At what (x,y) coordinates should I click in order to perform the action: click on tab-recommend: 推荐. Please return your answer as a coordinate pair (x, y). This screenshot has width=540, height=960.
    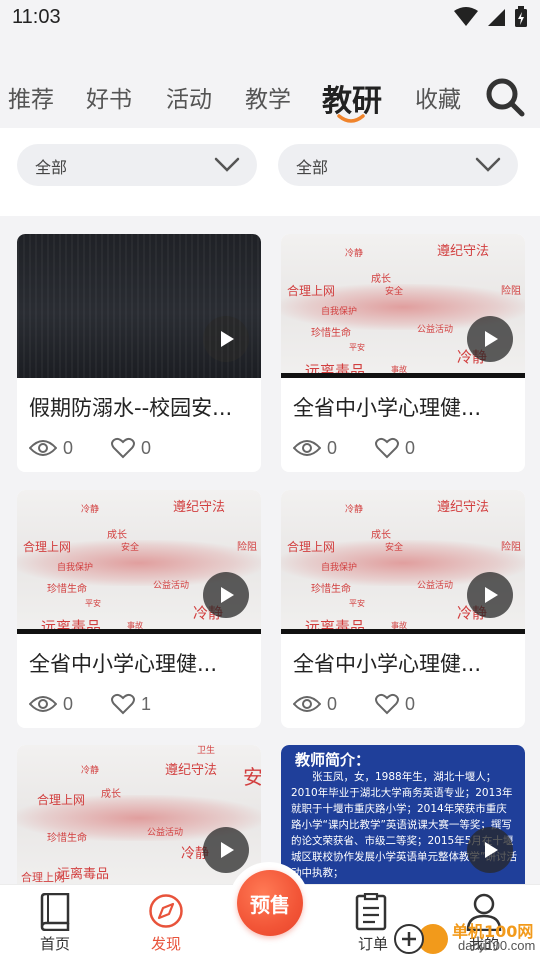
    Looking at the image, I should click on (31, 97).